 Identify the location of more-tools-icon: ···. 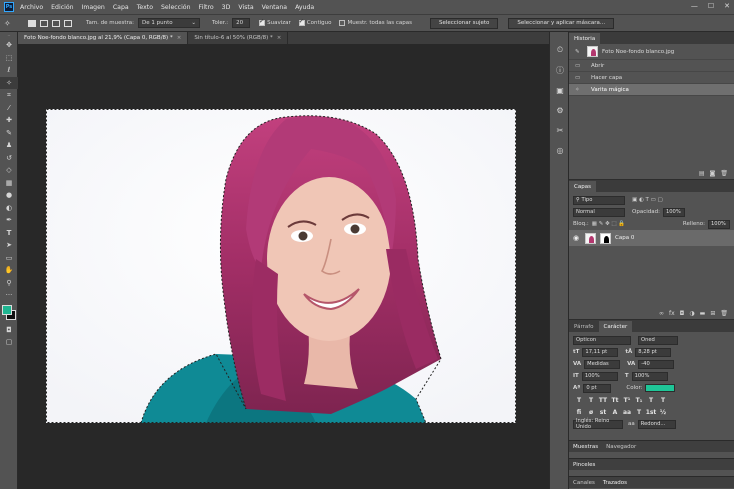
(9, 295).